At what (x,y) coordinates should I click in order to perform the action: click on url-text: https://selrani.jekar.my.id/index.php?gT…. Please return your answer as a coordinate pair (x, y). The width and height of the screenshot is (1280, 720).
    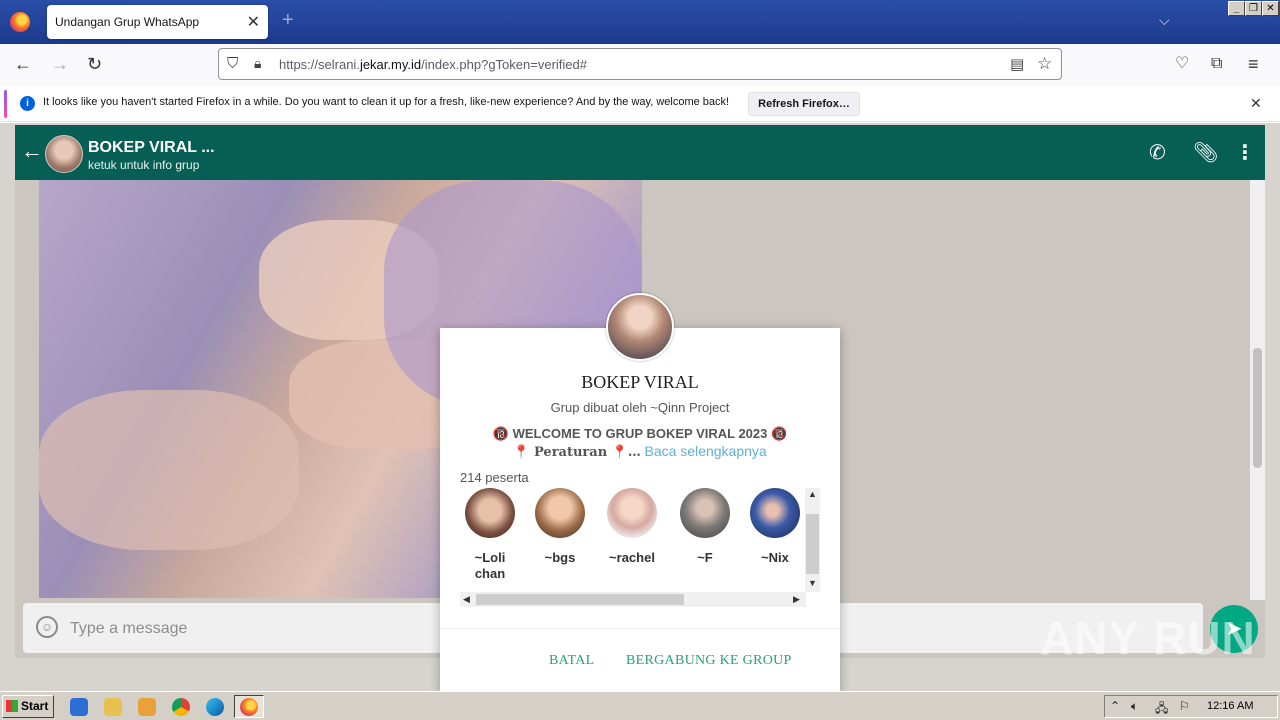
    Looking at the image, I should click on (433, 64).